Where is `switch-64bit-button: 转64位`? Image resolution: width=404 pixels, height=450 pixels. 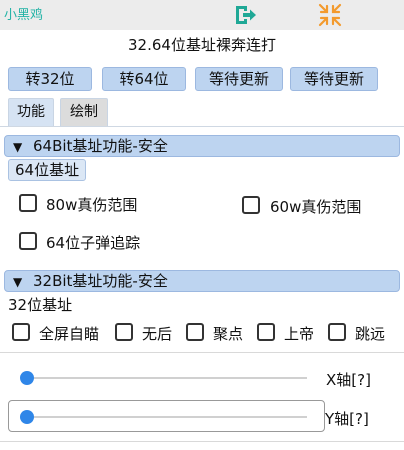 switch-64bit-button: 转64位 is located at coordinates (144, 79).